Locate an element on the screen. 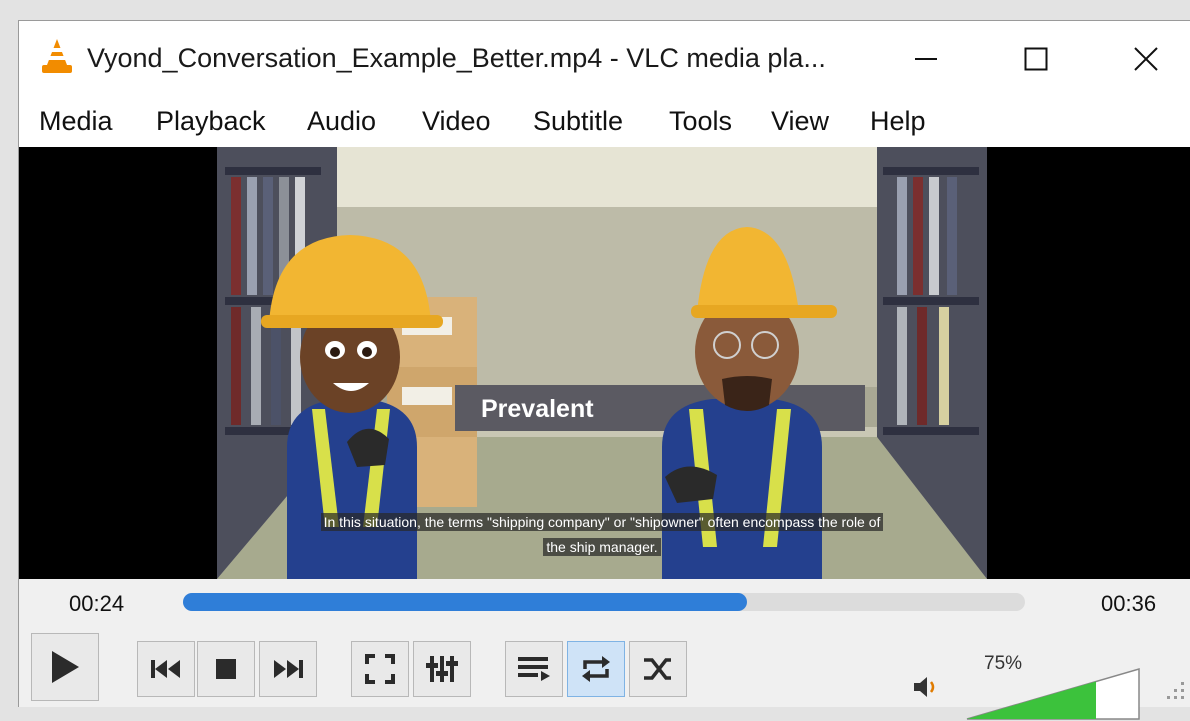 The height and width of the screenshot is (721, 1190). next-icon is located at coordinates (288, 669).